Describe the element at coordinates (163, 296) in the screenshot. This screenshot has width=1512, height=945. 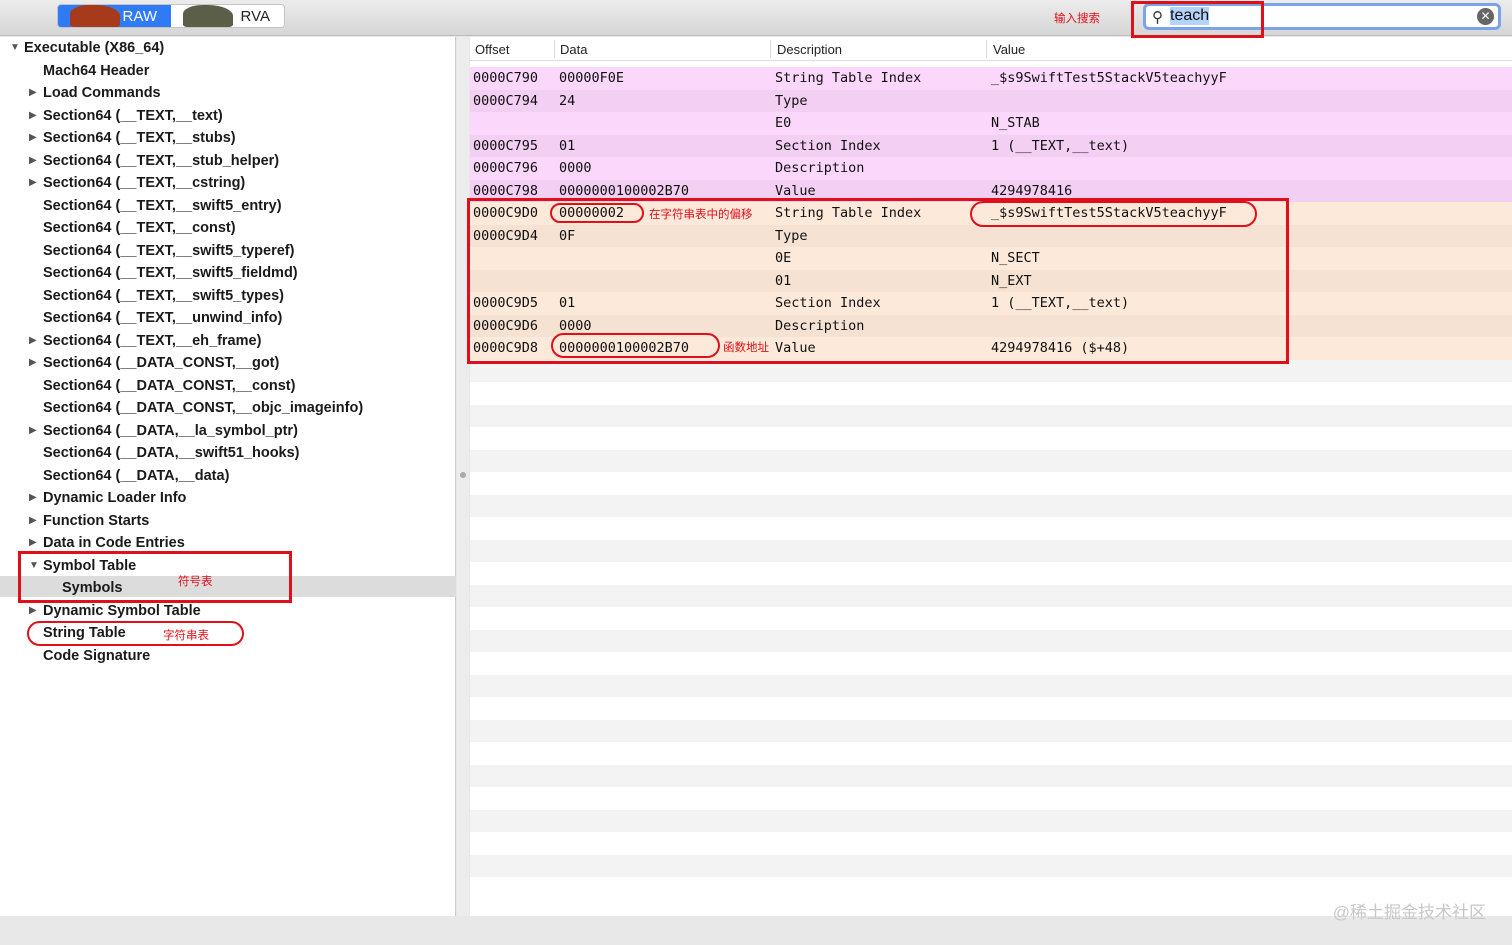
I see `tree-item: Section64 (__TEXT,__swift5_types)` at that location.